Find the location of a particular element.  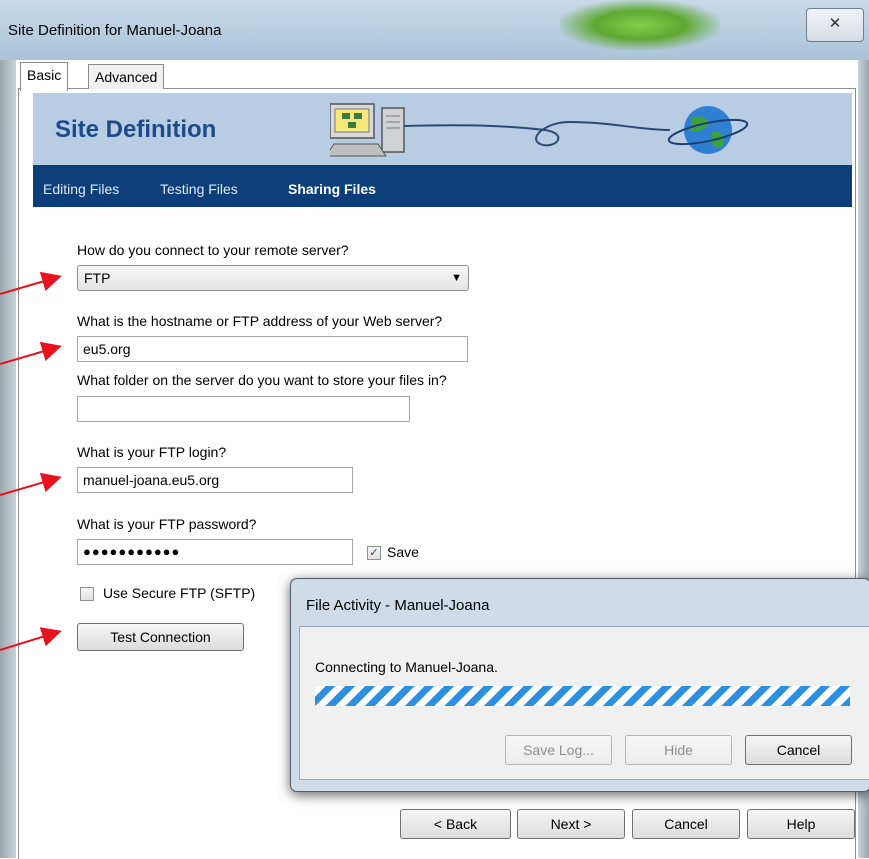

arrow-hostname is located at coordinates (31, 353).